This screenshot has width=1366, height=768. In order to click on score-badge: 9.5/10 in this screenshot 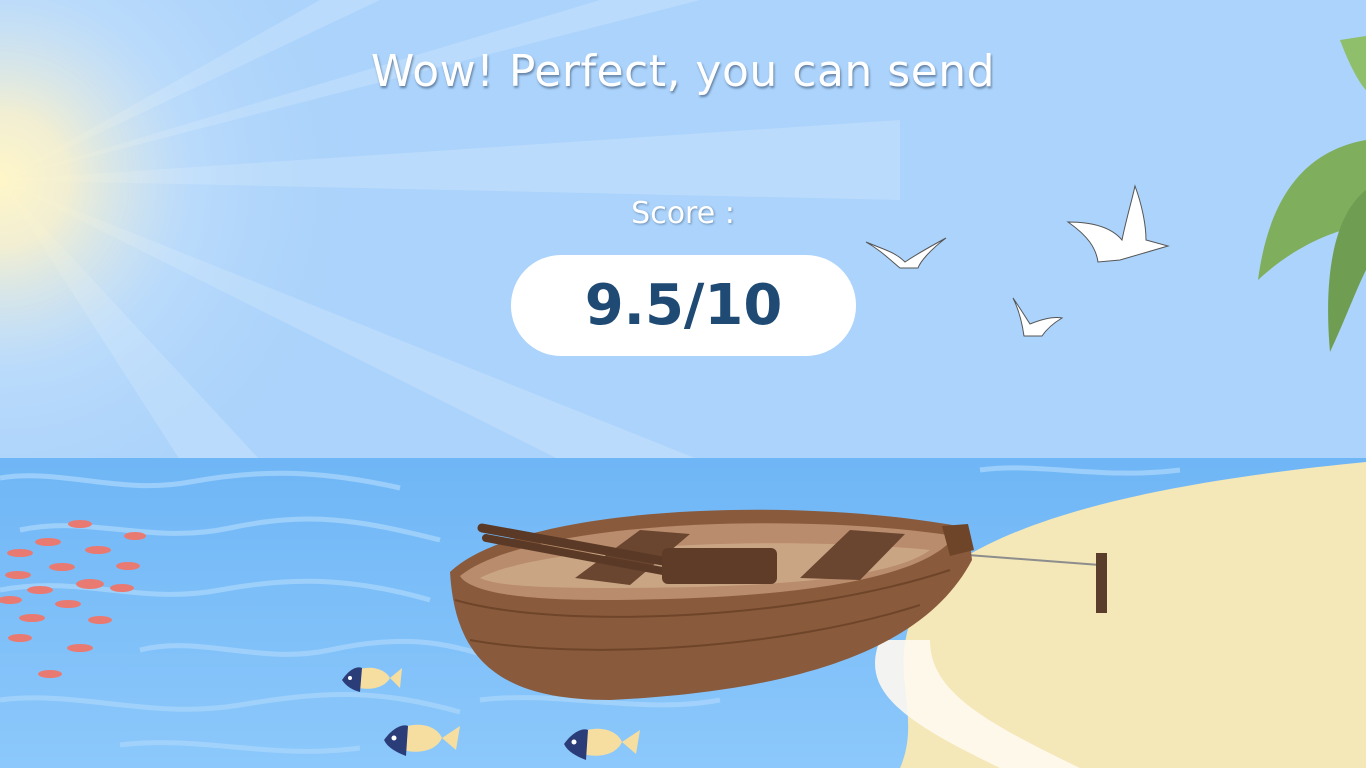, I will do `click(683, 305)`.